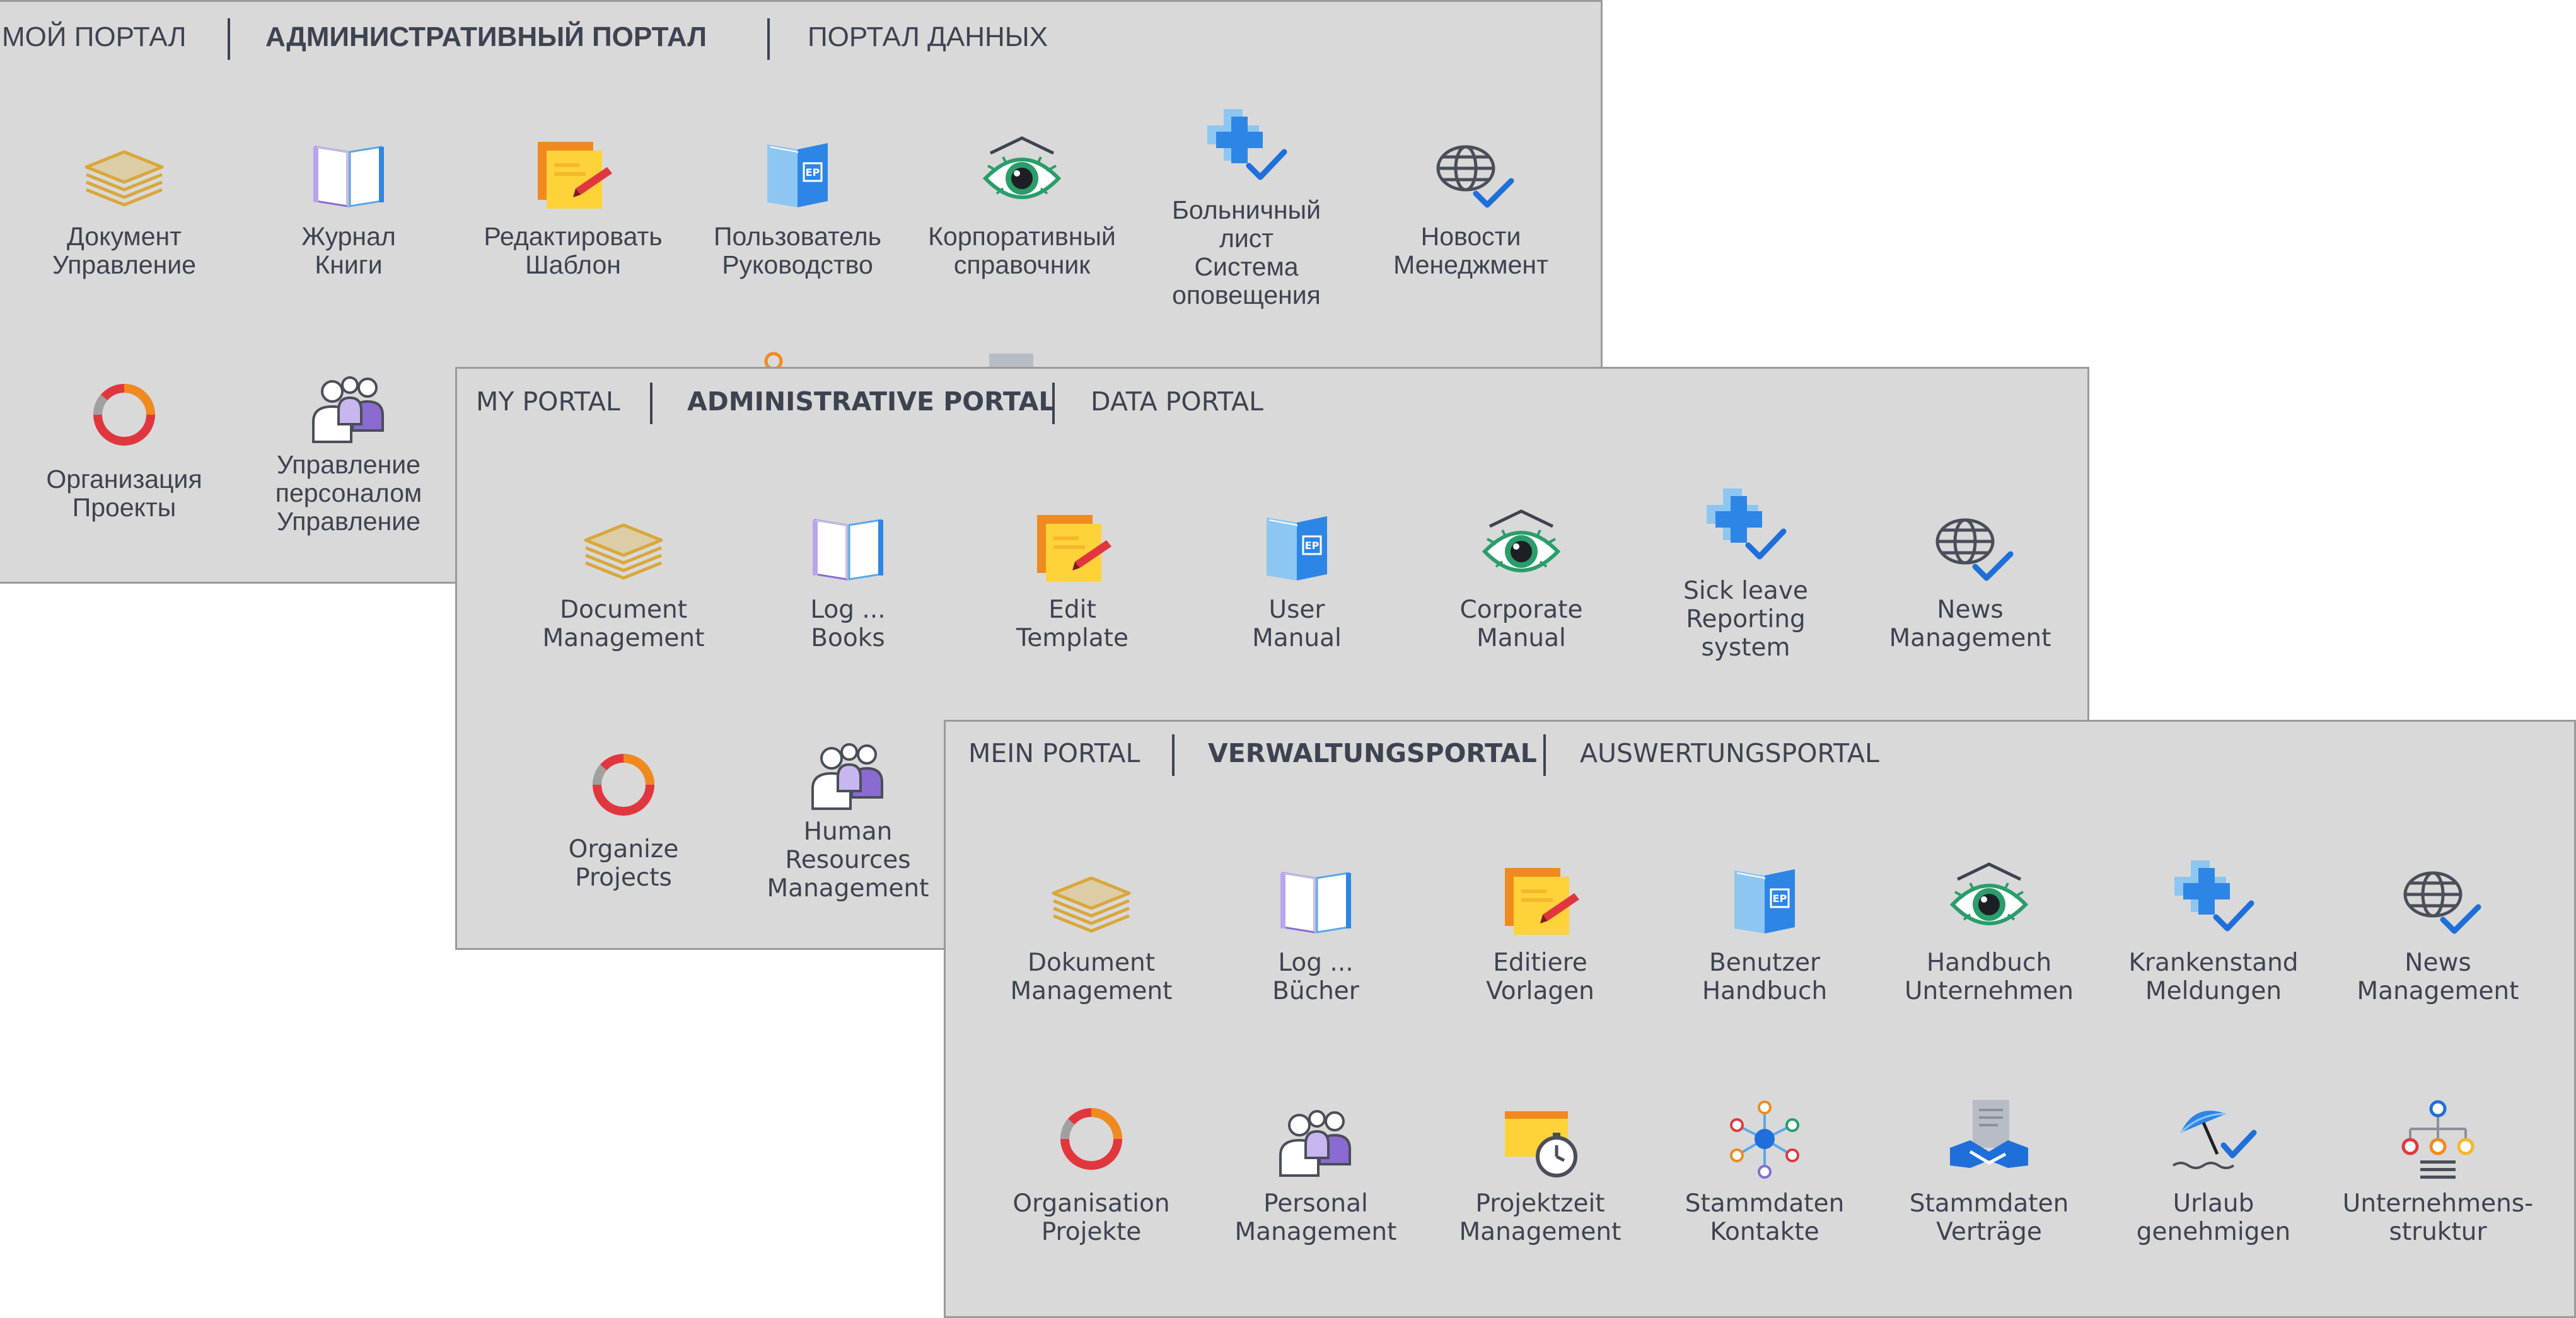  What do you see at coordinates (1054, 753) in the screenshot?
I see `tab-my-portal: MEIN PORTAL` at bounding box center [1054, 753].